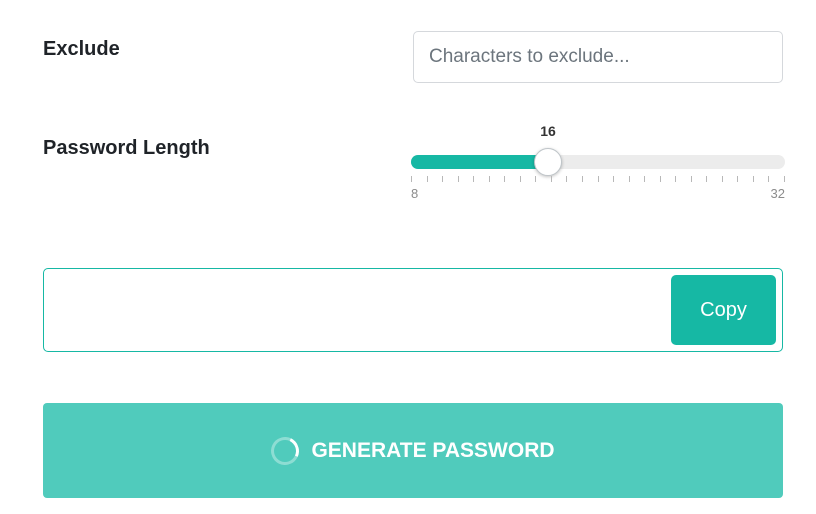 The image size is (816, 514). What do you see at coordinates (361, 311) in the screenshot?
I see `password-output-field` at bounding box center [361, 311].